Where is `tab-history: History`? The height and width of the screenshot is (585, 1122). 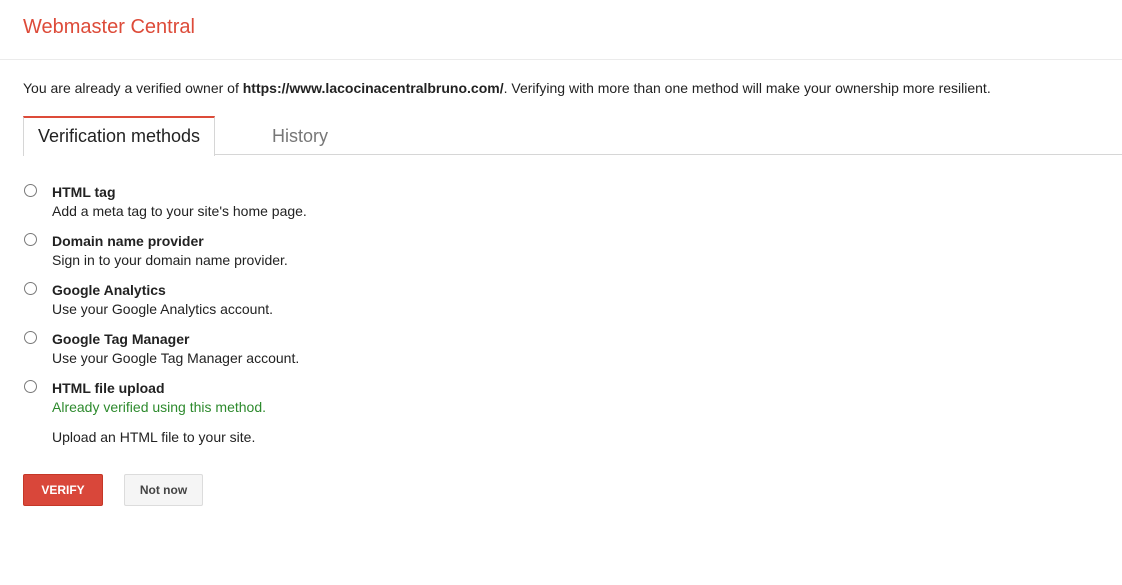
tab-history: History is located at coordinates (300, 135).